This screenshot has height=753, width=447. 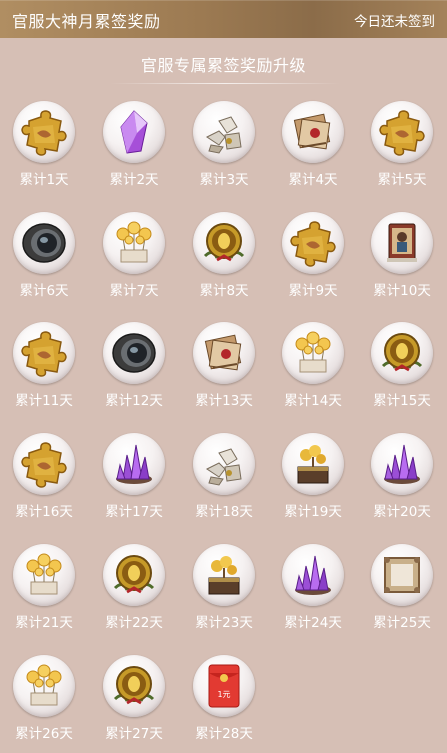 I want to click on reward-day-28: 1元累计28天, so click(x=224, y=703).